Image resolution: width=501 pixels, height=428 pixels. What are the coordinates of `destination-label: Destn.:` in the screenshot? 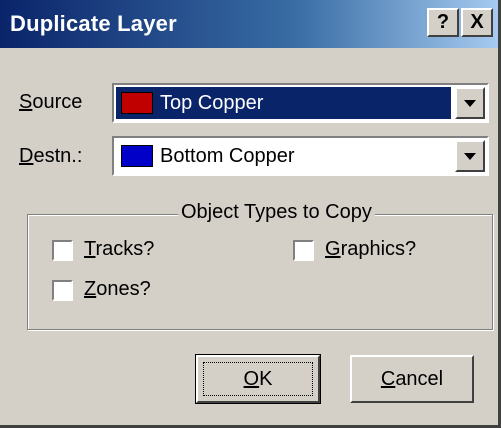 It's located at (51, 156).